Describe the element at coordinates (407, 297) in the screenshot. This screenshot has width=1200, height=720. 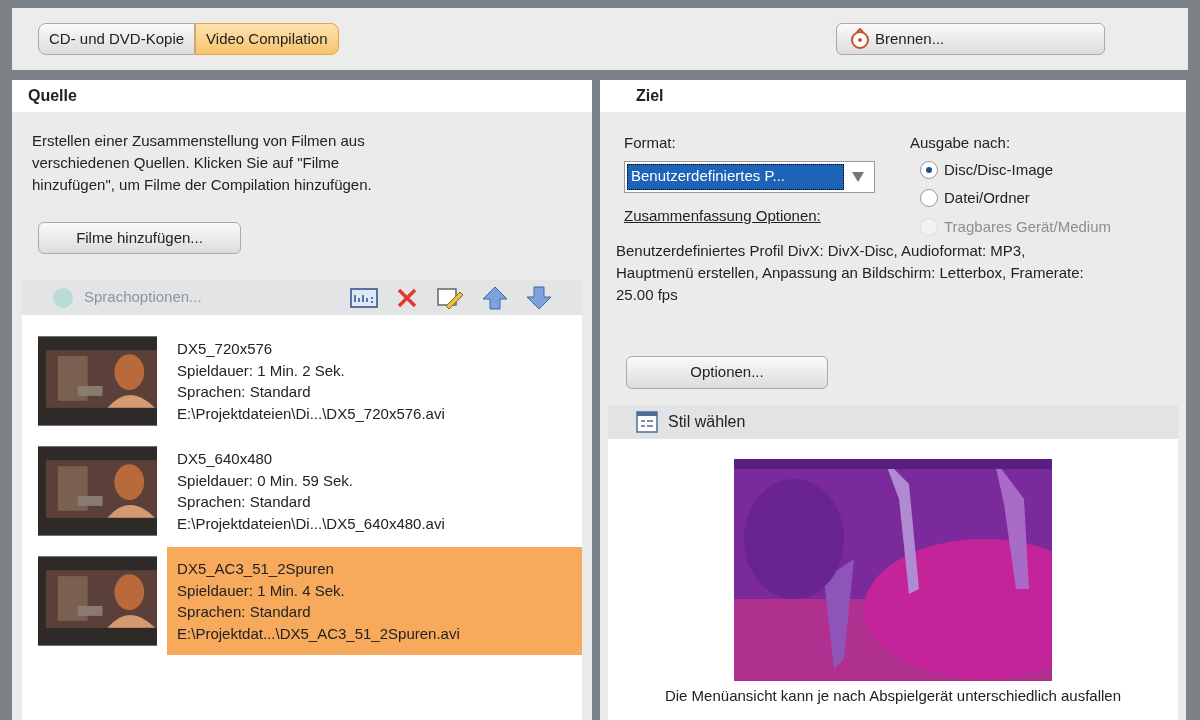
I see `delete-icon` at that location.